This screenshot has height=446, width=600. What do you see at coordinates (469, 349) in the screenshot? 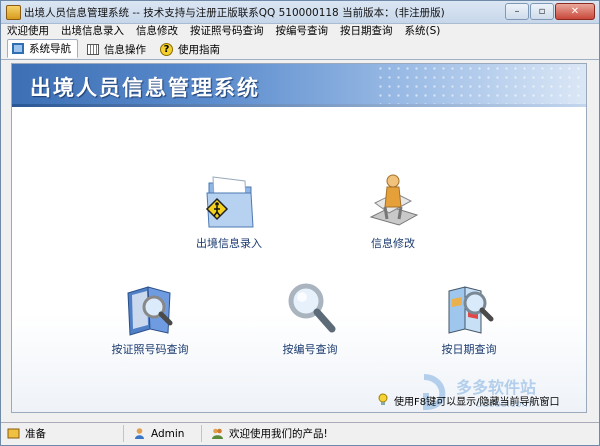
I see `feature-query-date-label: 按日期查询` at bounding box center [469, 349].